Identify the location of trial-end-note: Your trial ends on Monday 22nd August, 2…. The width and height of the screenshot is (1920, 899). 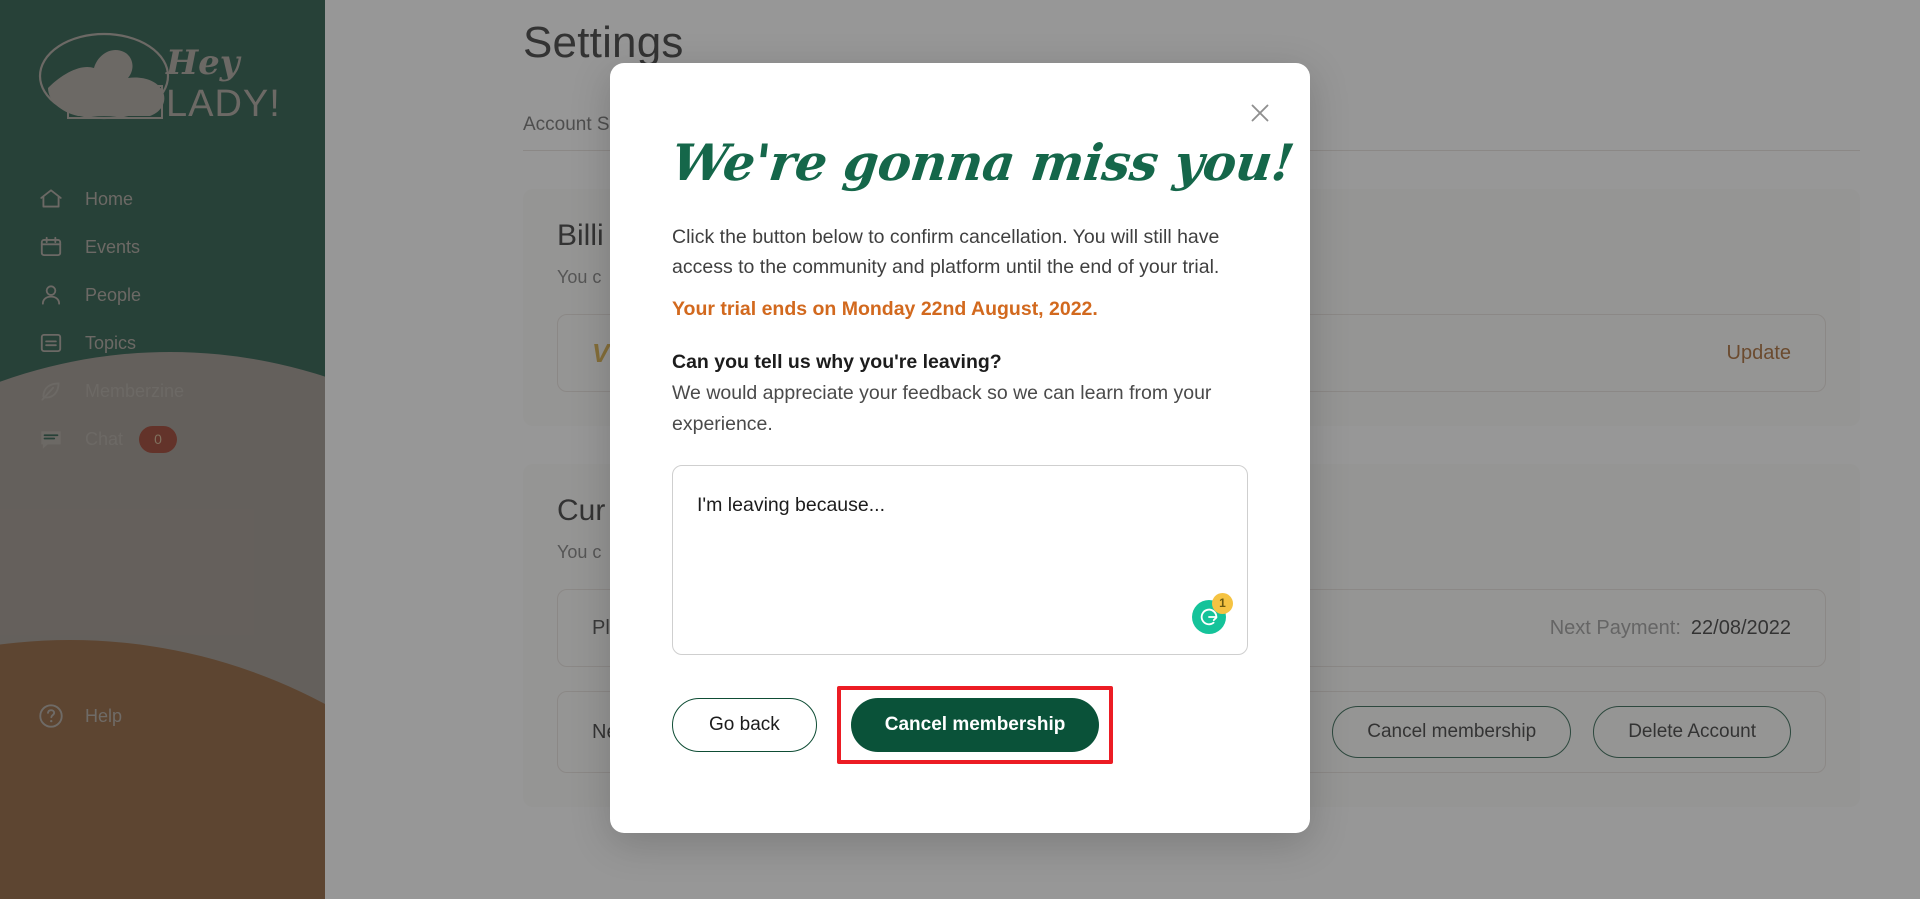
(885, 309).